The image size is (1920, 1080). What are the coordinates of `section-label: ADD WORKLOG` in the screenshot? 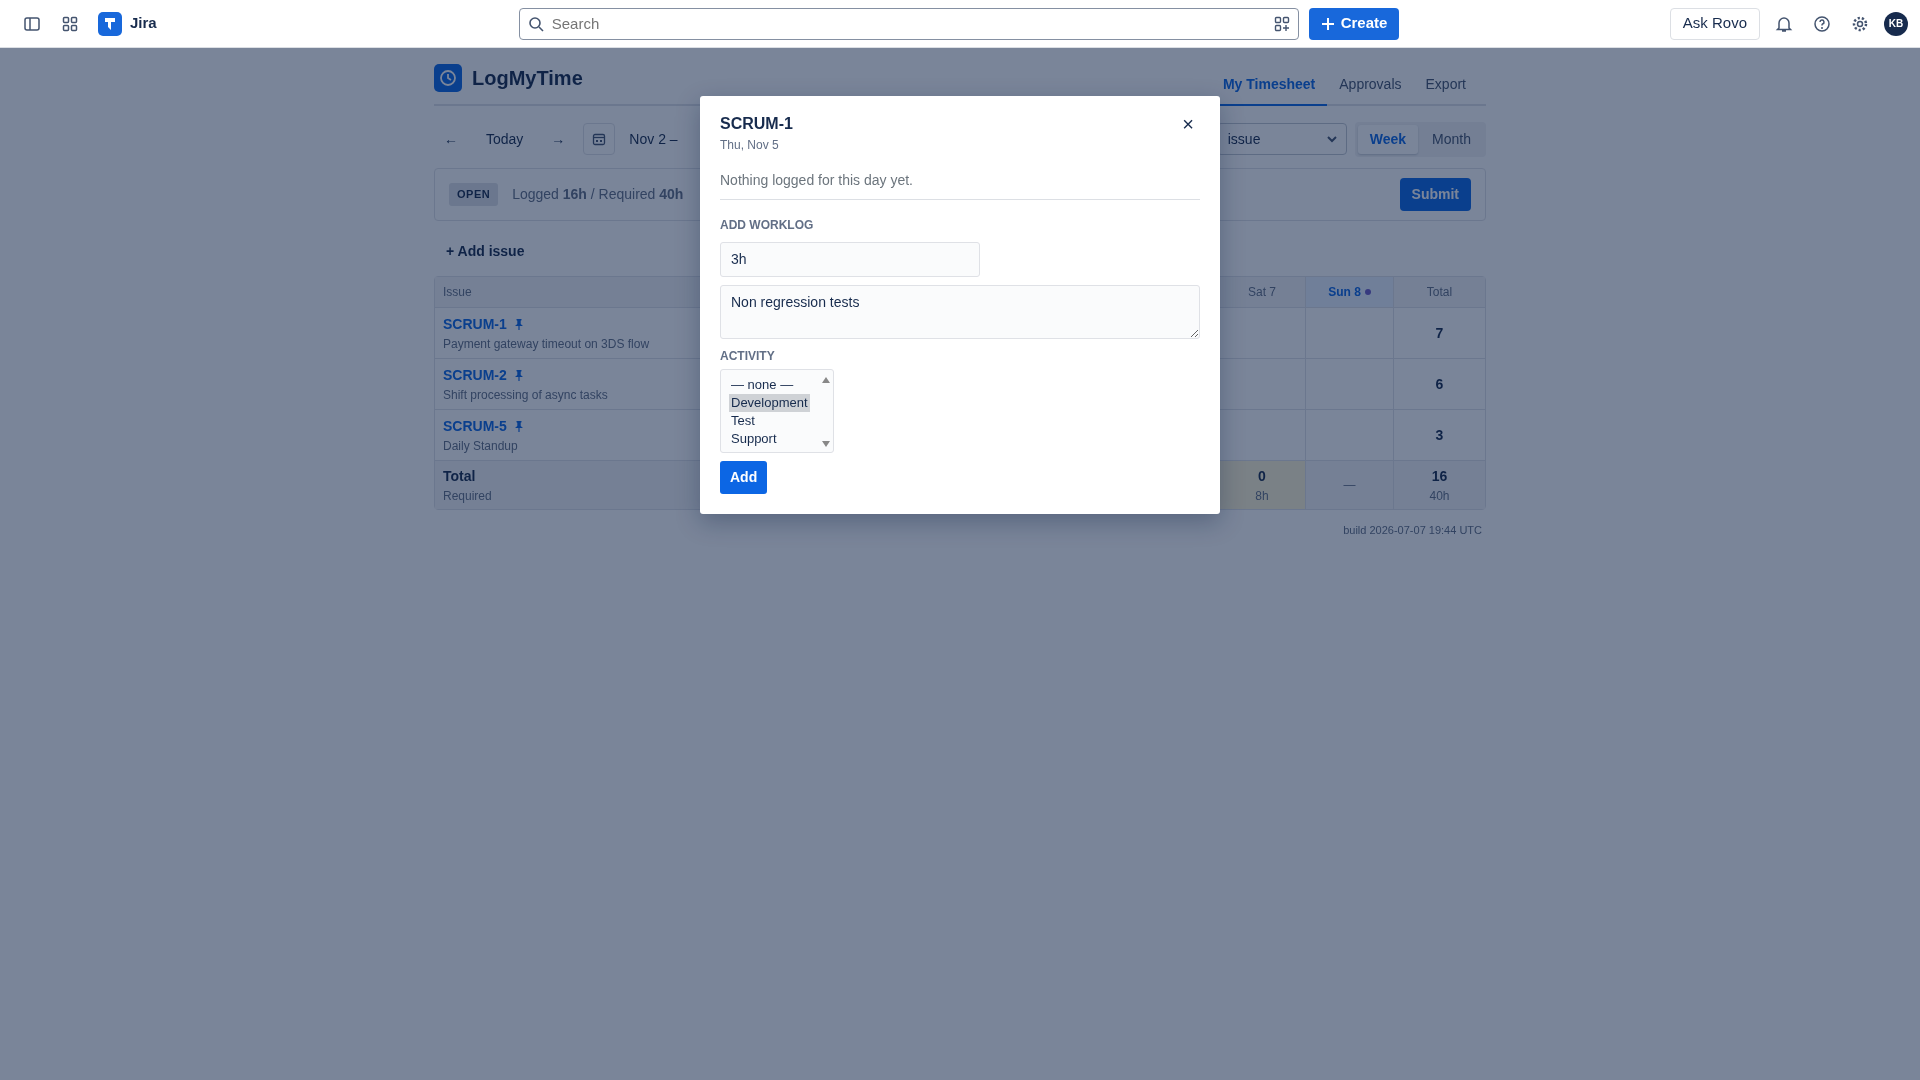 It's located at (767, 225).